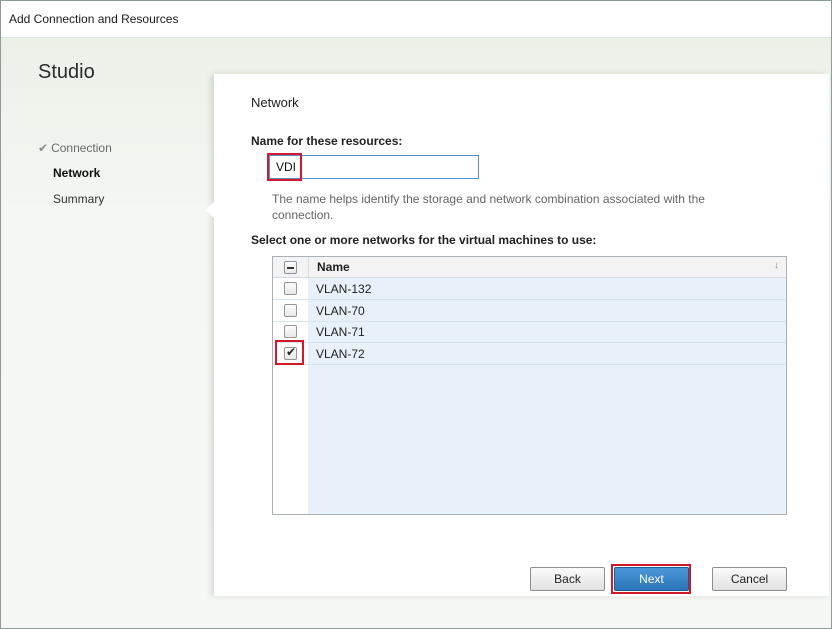  Describe the element at coordinates (94, 19) in the screenshot. I see `window-title: Add Connection and Resources` at that location.